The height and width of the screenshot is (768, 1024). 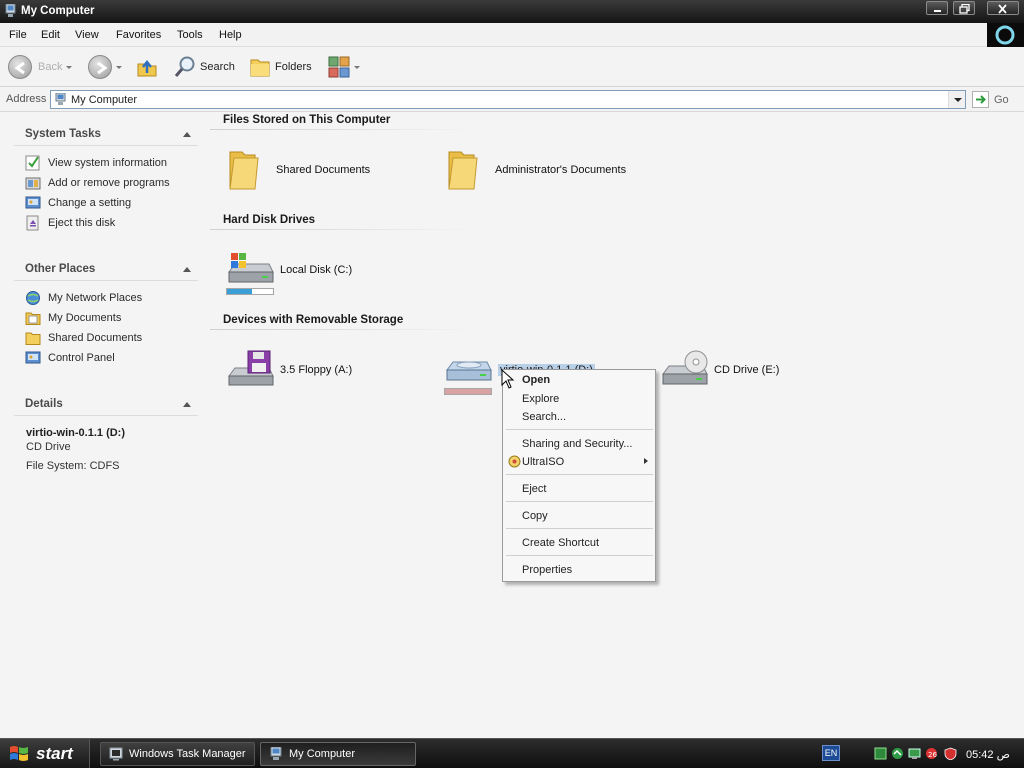 What do you see at coordinates (50, 35) in the screenshot?
I see `menu-edit: Edit` at bounding box center [50, 35].